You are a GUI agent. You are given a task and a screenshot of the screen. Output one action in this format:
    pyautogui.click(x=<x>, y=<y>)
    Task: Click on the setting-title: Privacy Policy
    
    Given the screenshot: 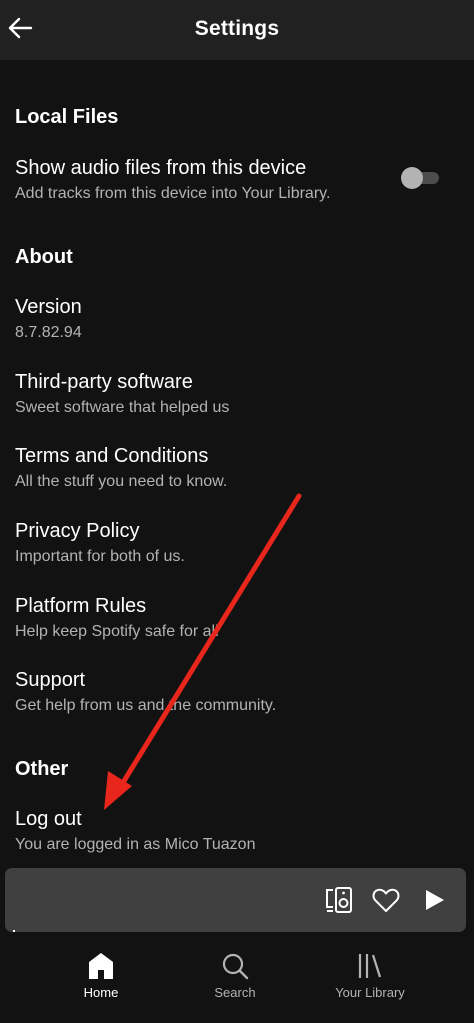 What is the action you would take?
    pyautogui.click(x=77, y=531)
    